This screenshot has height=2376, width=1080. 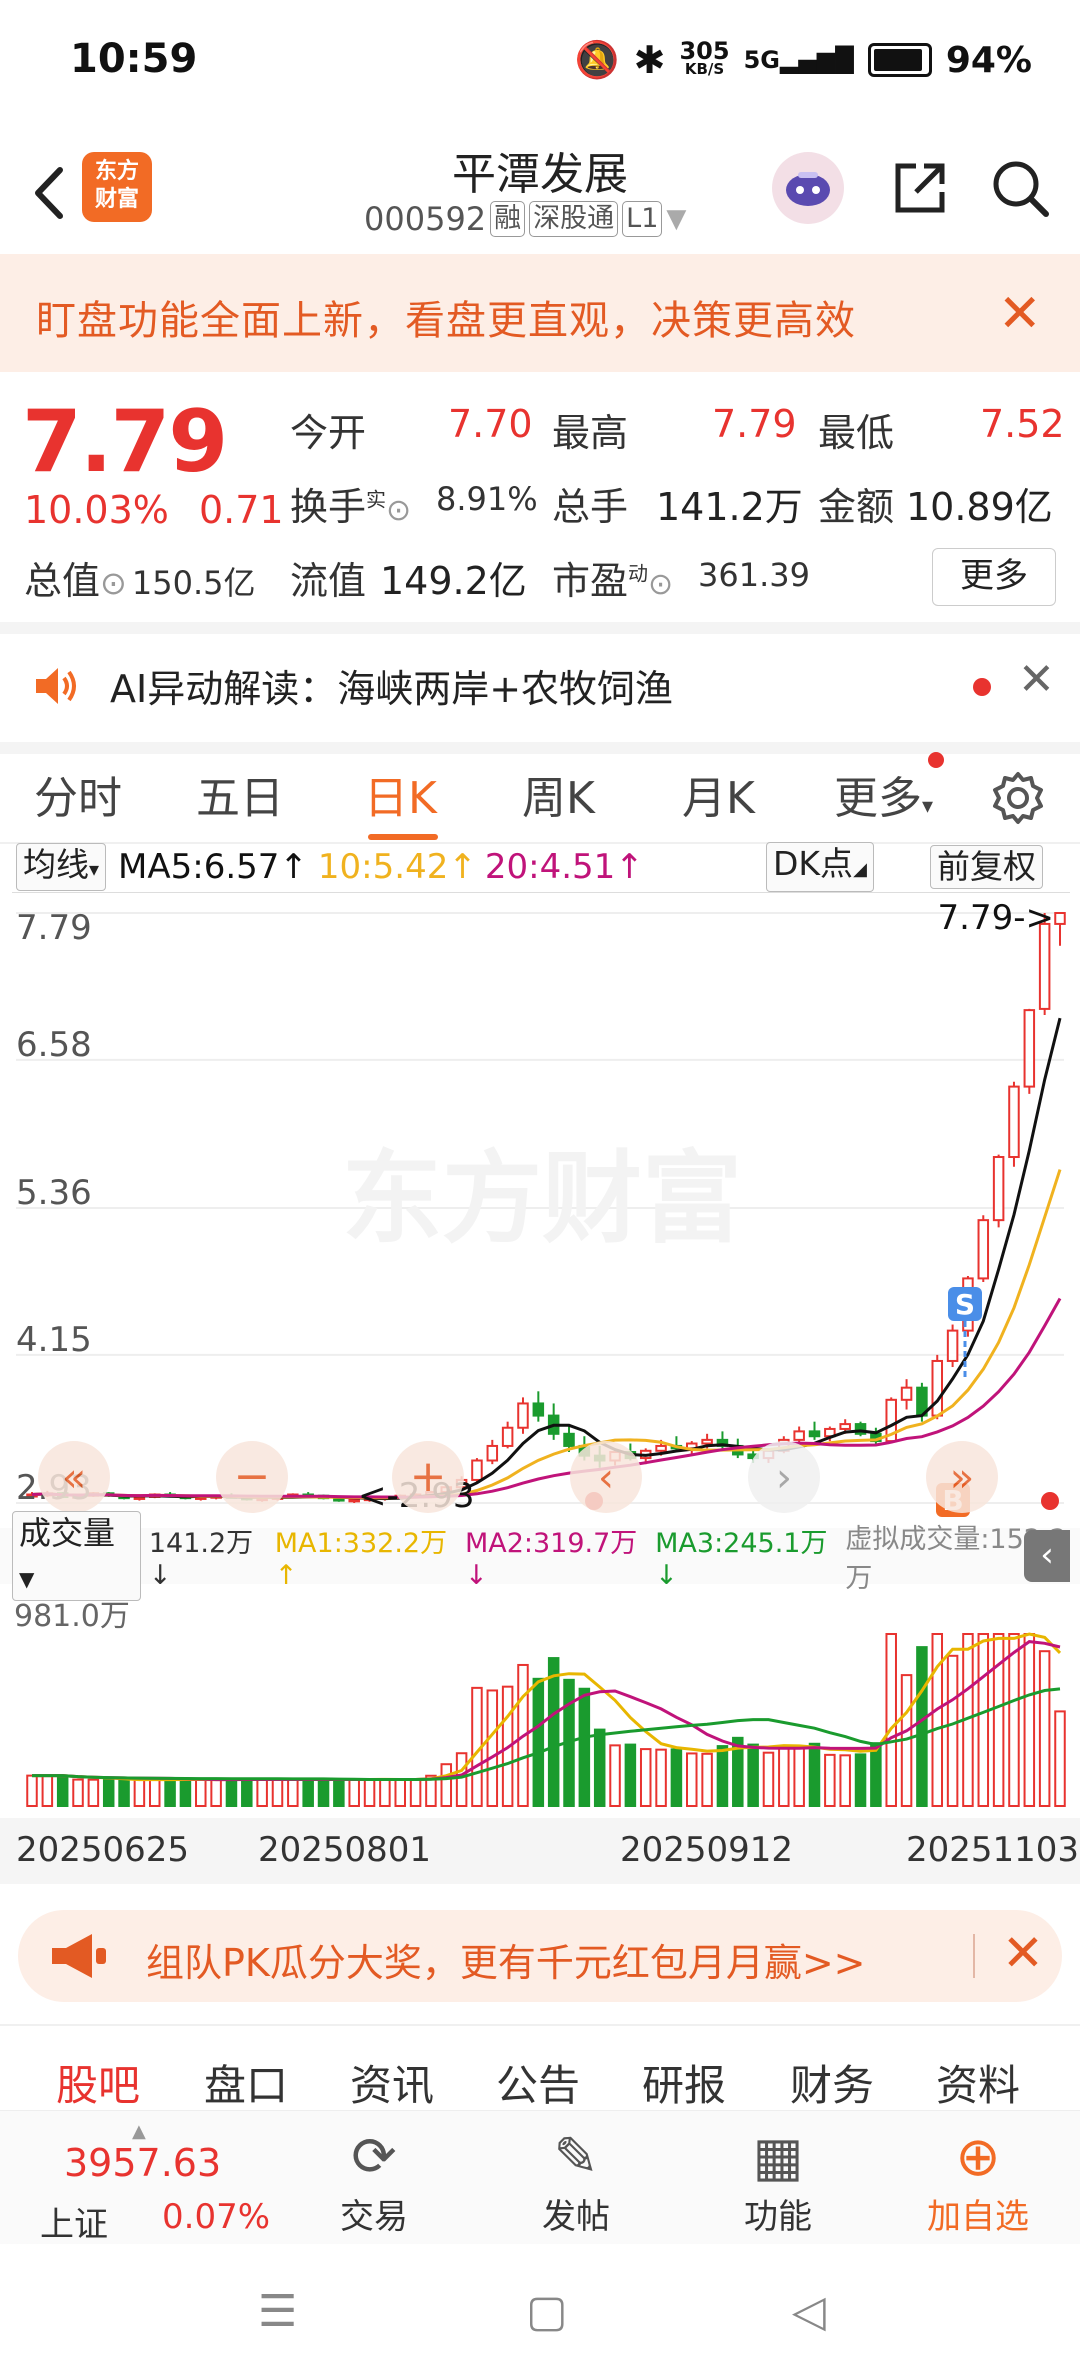 I want to click on tab-news: 资讯, so click(x=392, y=2082).